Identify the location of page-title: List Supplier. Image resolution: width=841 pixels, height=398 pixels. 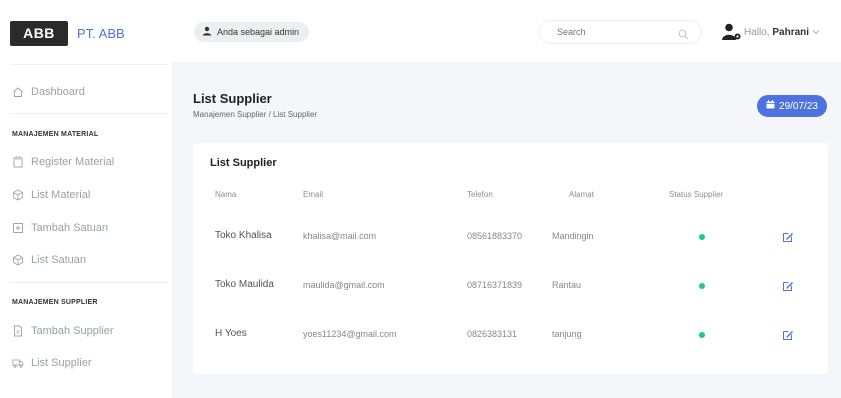
(232, 98).